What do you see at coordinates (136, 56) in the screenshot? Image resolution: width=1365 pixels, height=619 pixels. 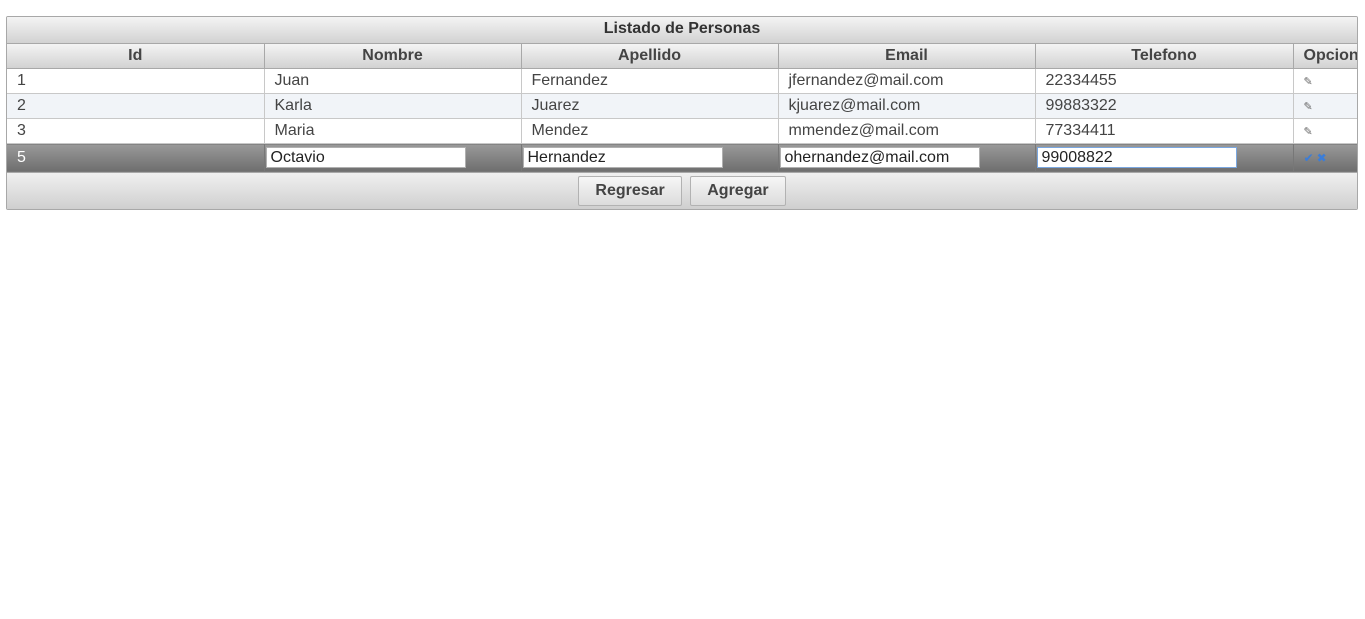 I see `column-header-id: Id` at bounding box center [136, 56].